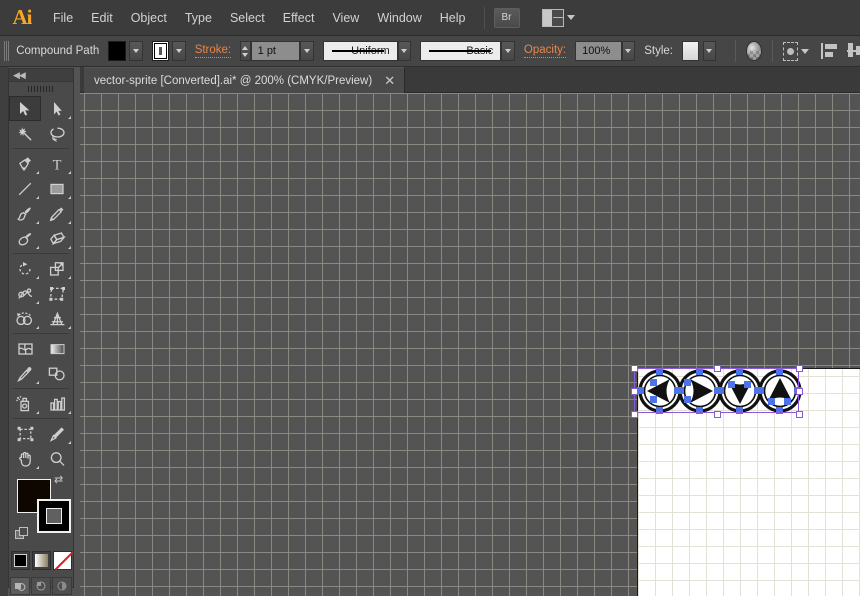 This screenshot has height=596, width=860. Describe the element at coordinates (135, 51) in the screenshot. I see `fill-color-dropdown` at that location.